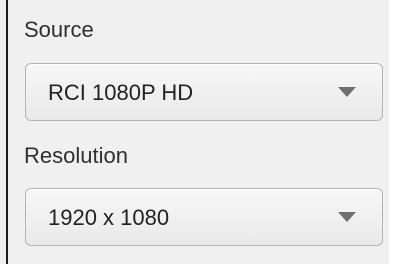 Image resolution: width=398 pixels, height=264 pixels. What do you see at coordinates (121, 92) in the screenshot?
I see `source-selected-value: RCI 1080P HD` at bounding box center [121, 92].